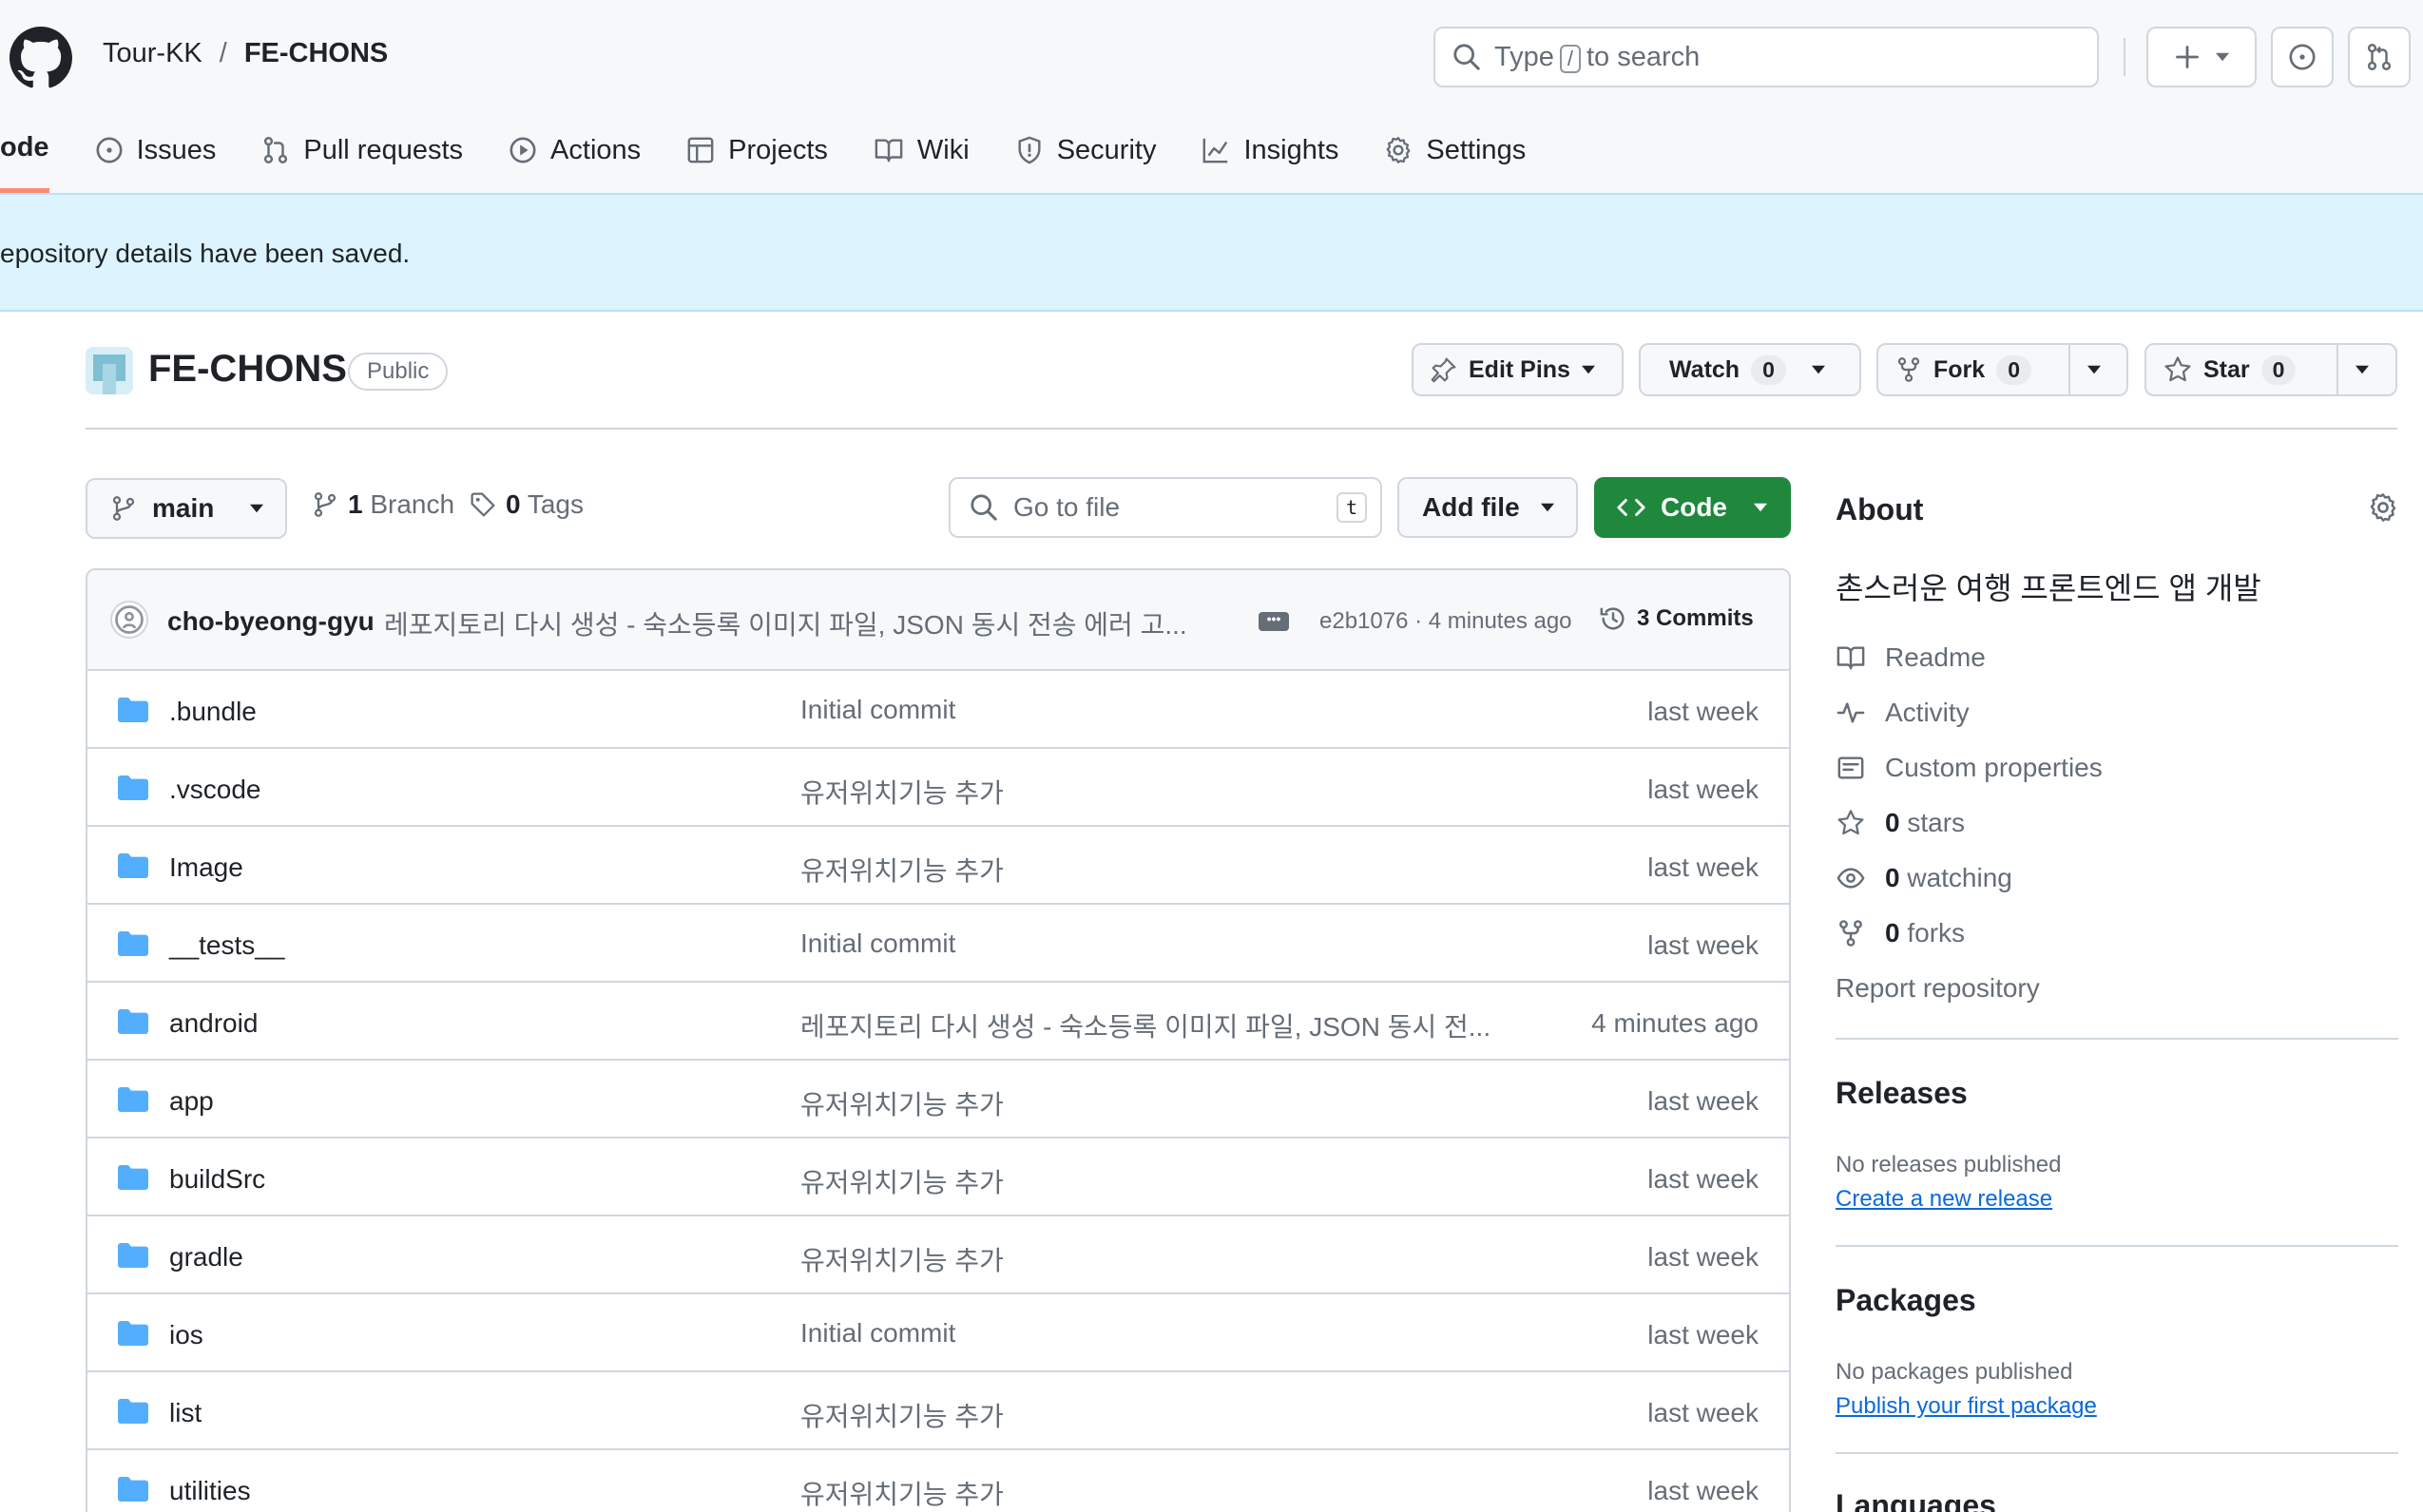 The width and height of the screenshot is (2423, 1512). What do you see at coordinates (1969, 768) in the screenshot?
I see `custom-properties-link: Custom properties` at bounding box center [1969, 768].